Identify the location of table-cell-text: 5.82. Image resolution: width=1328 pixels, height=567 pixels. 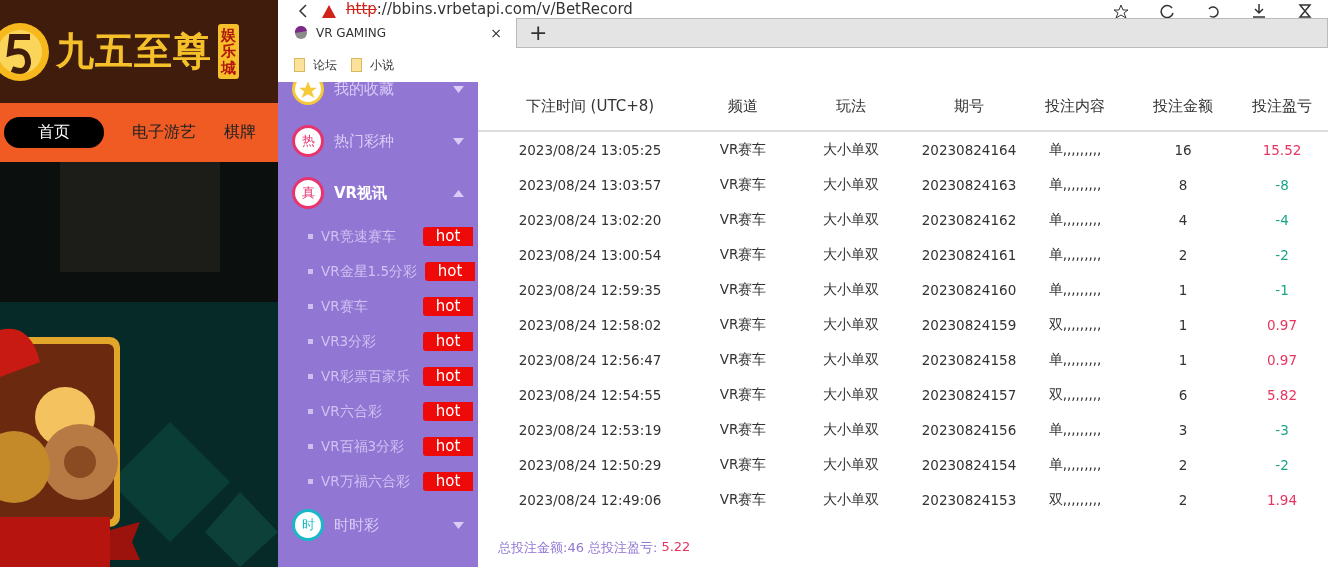
(1282, 395).